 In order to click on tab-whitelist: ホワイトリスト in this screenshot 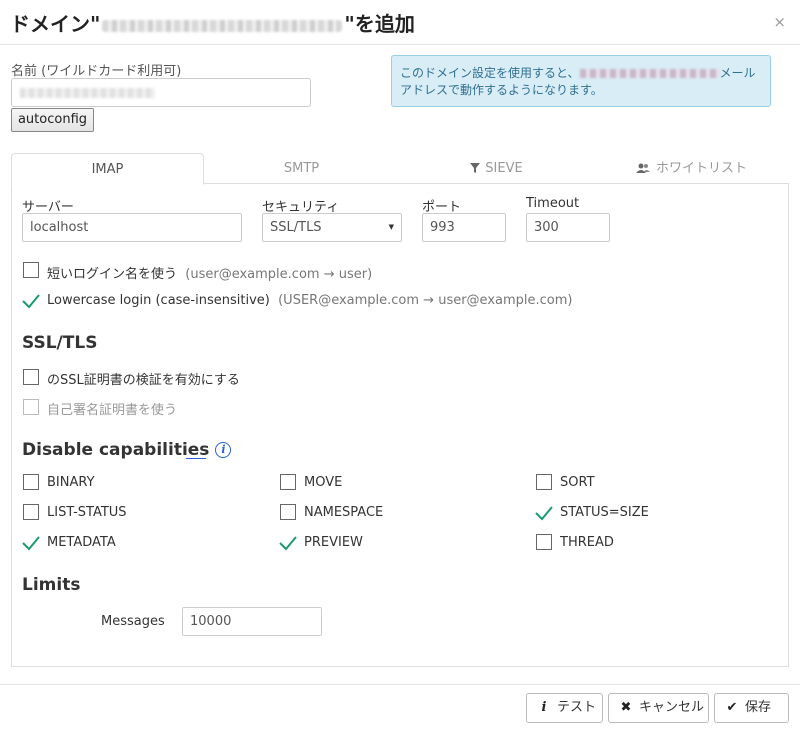, I will do `click(691, 168)`.